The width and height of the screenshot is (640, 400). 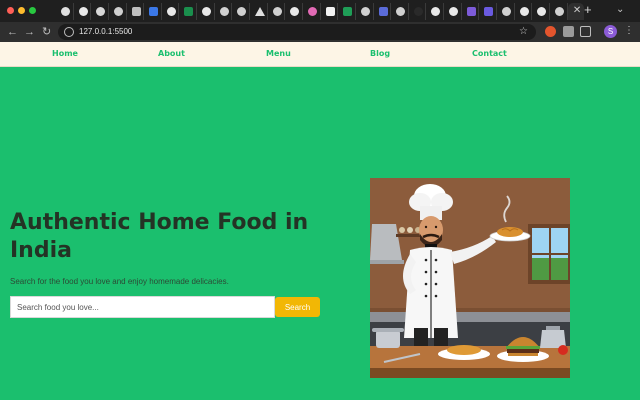 What do you see at coordinates (10, 10) in the screenshot?
I see `close-window-button` at bounding box center [10, 10].